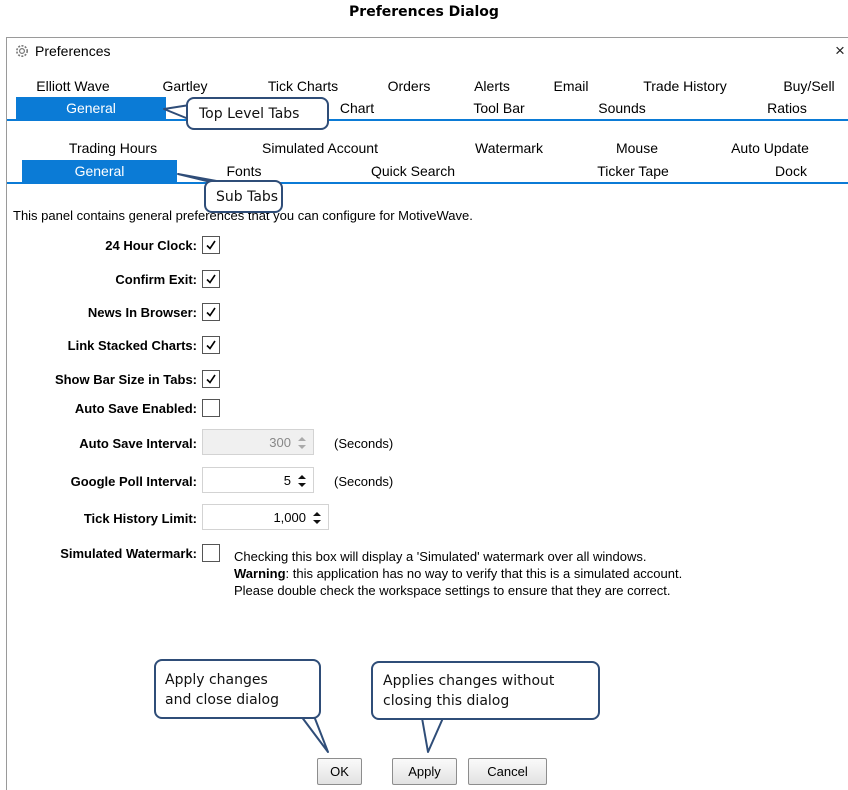 The width and height of the screenshot is (848, 790). I want to click on google-poll-interval-spinner: 5, so click(258, 480).